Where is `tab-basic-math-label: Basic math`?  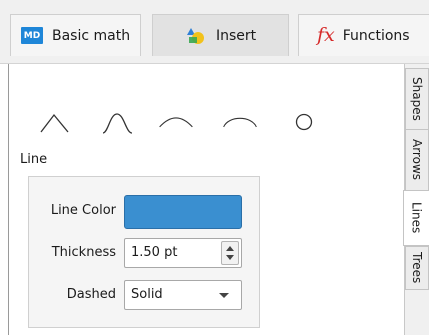
tab-basic-math-label: Basic math is located at coordinates (91, 35).